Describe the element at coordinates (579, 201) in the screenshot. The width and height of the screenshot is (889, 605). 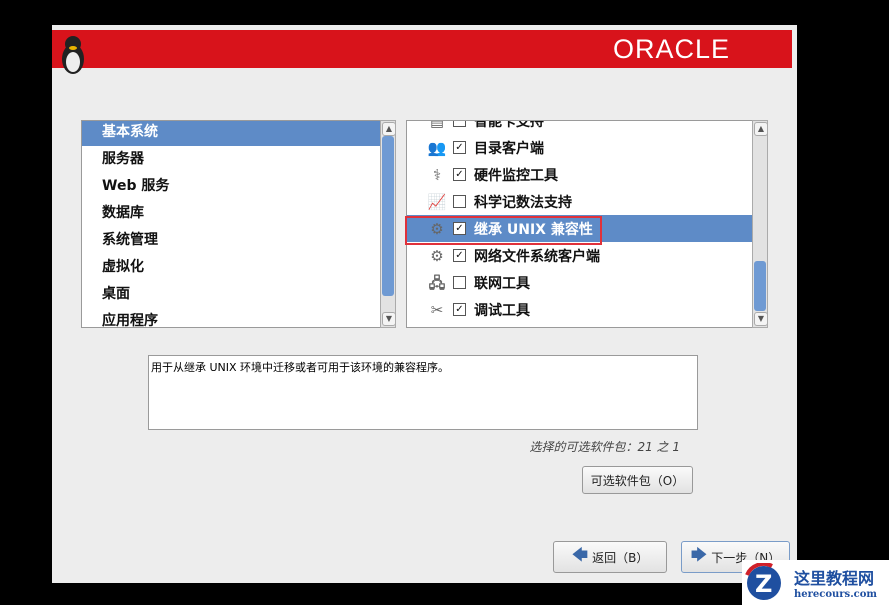
I see `package-item: 📈 科学记数法支持` at that location.